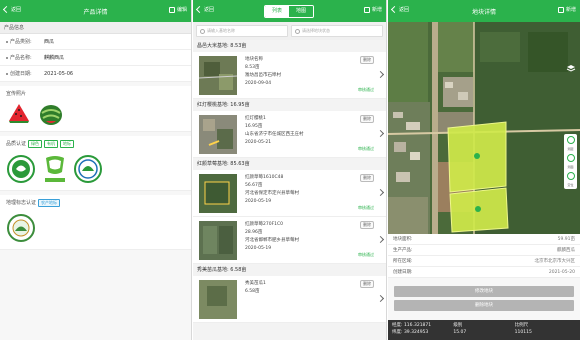 Image resolution: width=580 pixels, height=340 pixels. What do you see at coordinates (242, 31) in the screenshot?
I see `base-search-input: 请输入基地名称` at bounding box center [242, 31].